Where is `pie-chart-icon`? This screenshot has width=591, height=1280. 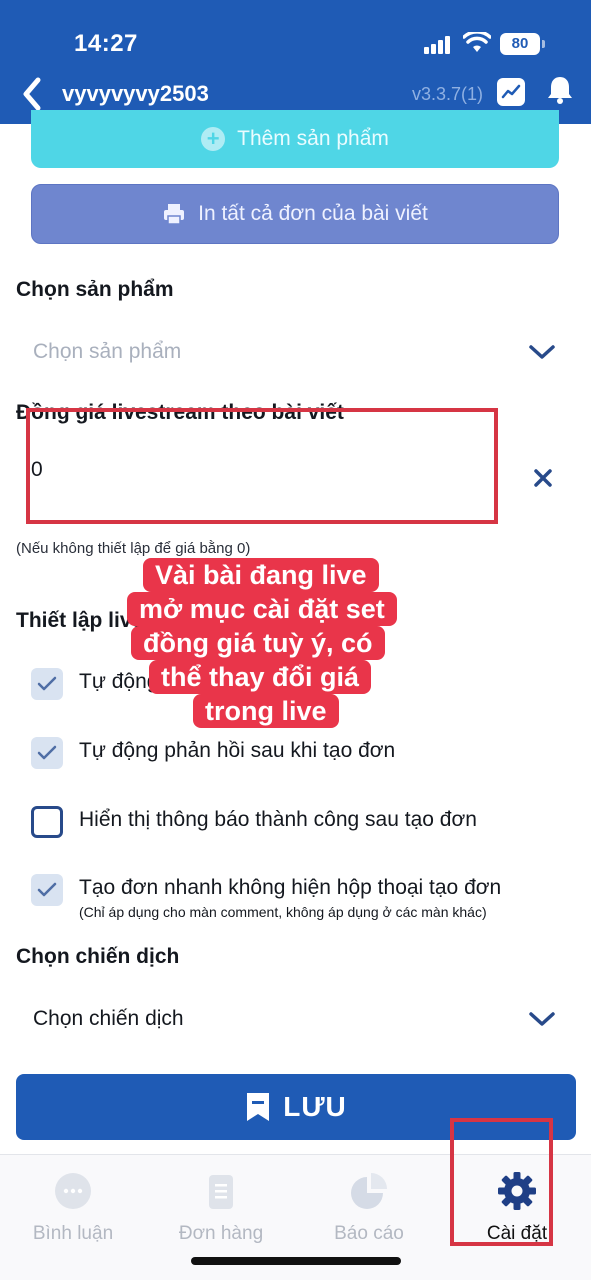
pie-chart-icon is located at coordinates (369, 1191).